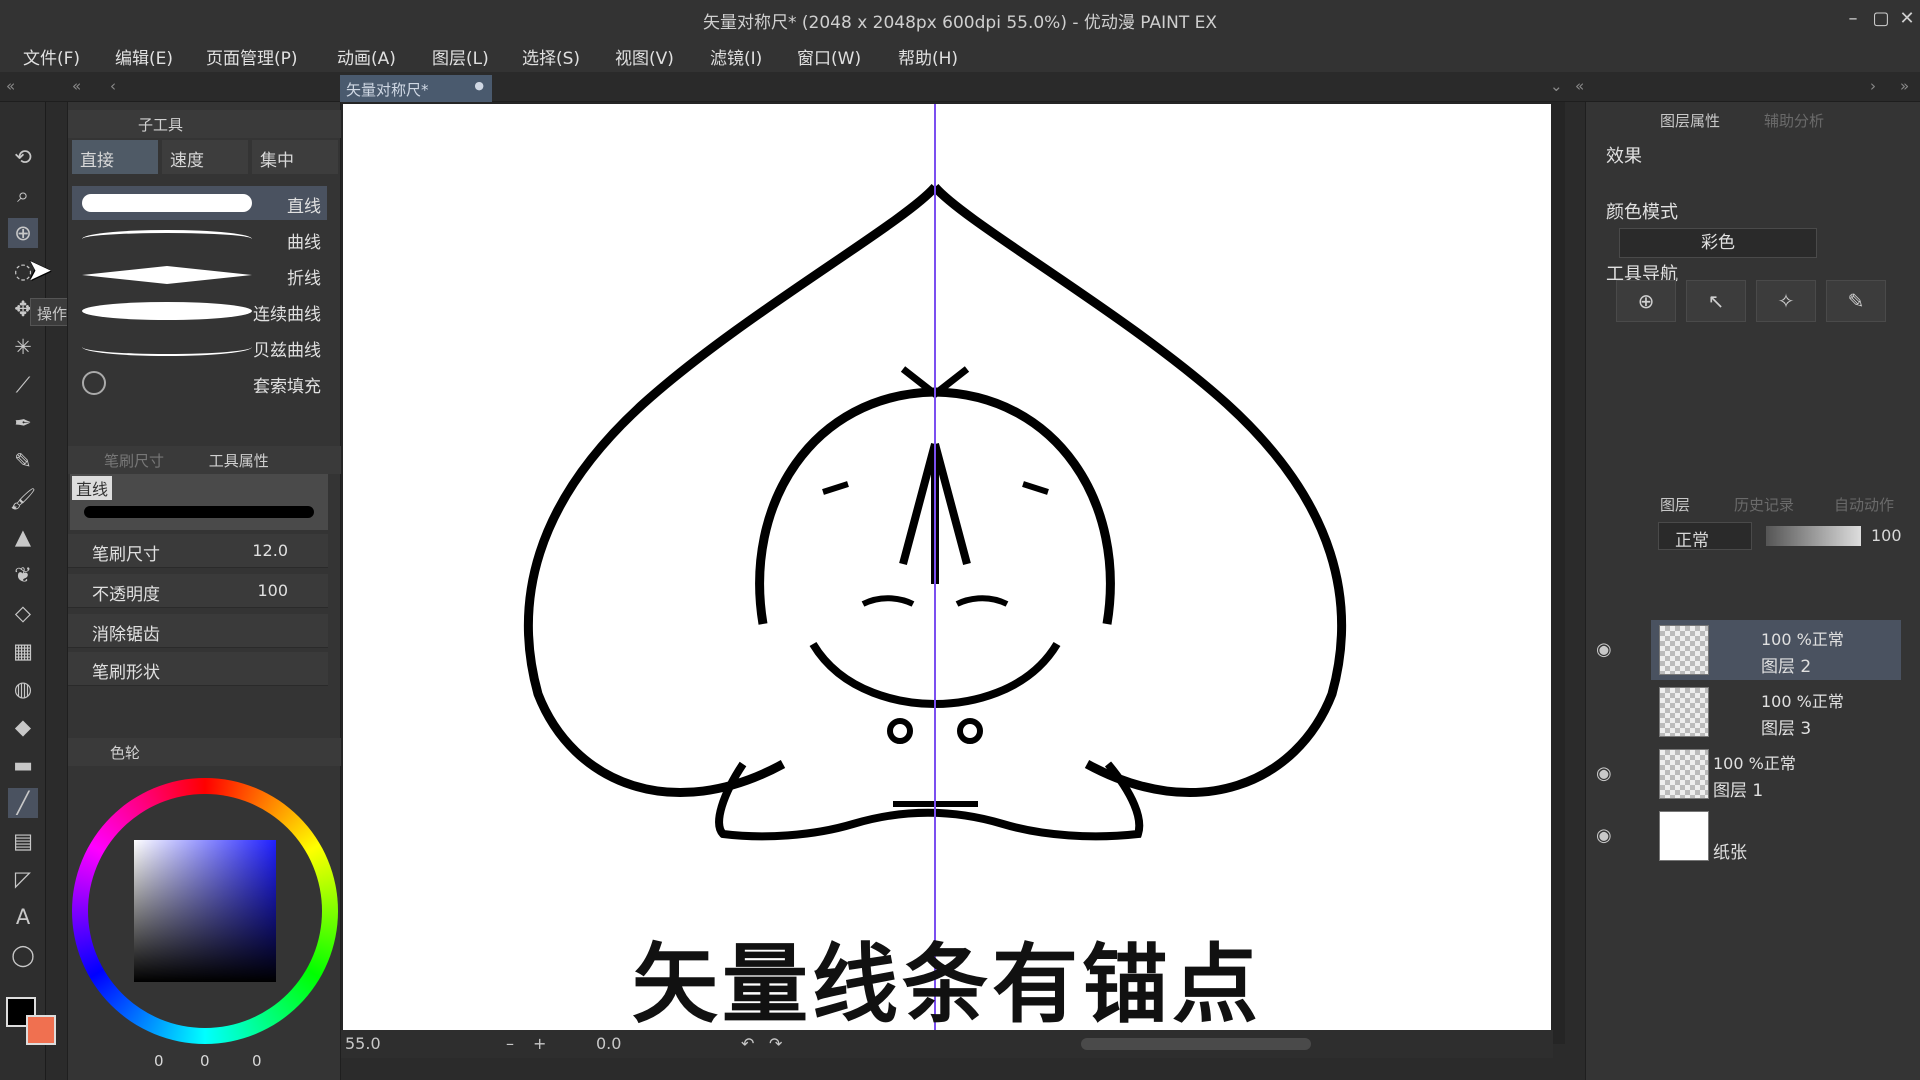 The image size is (1920, 1080). What do you see at coordinates (510, 1043) in the screenshot?
I see `zoom-out-icon: –` at bounding box center [510, 1043].